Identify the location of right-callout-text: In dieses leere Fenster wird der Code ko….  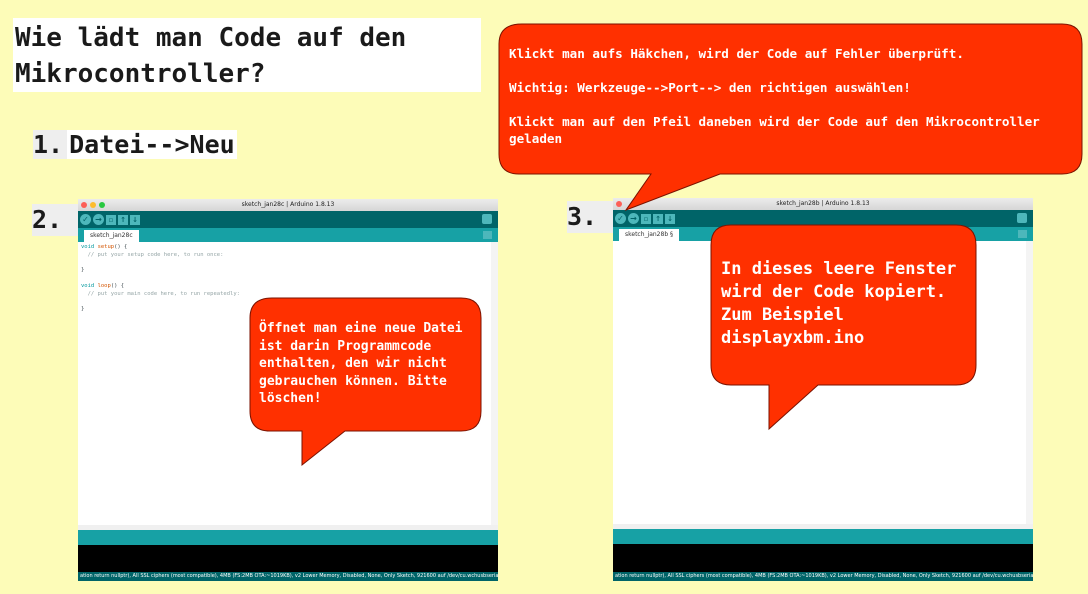
(839, 303).